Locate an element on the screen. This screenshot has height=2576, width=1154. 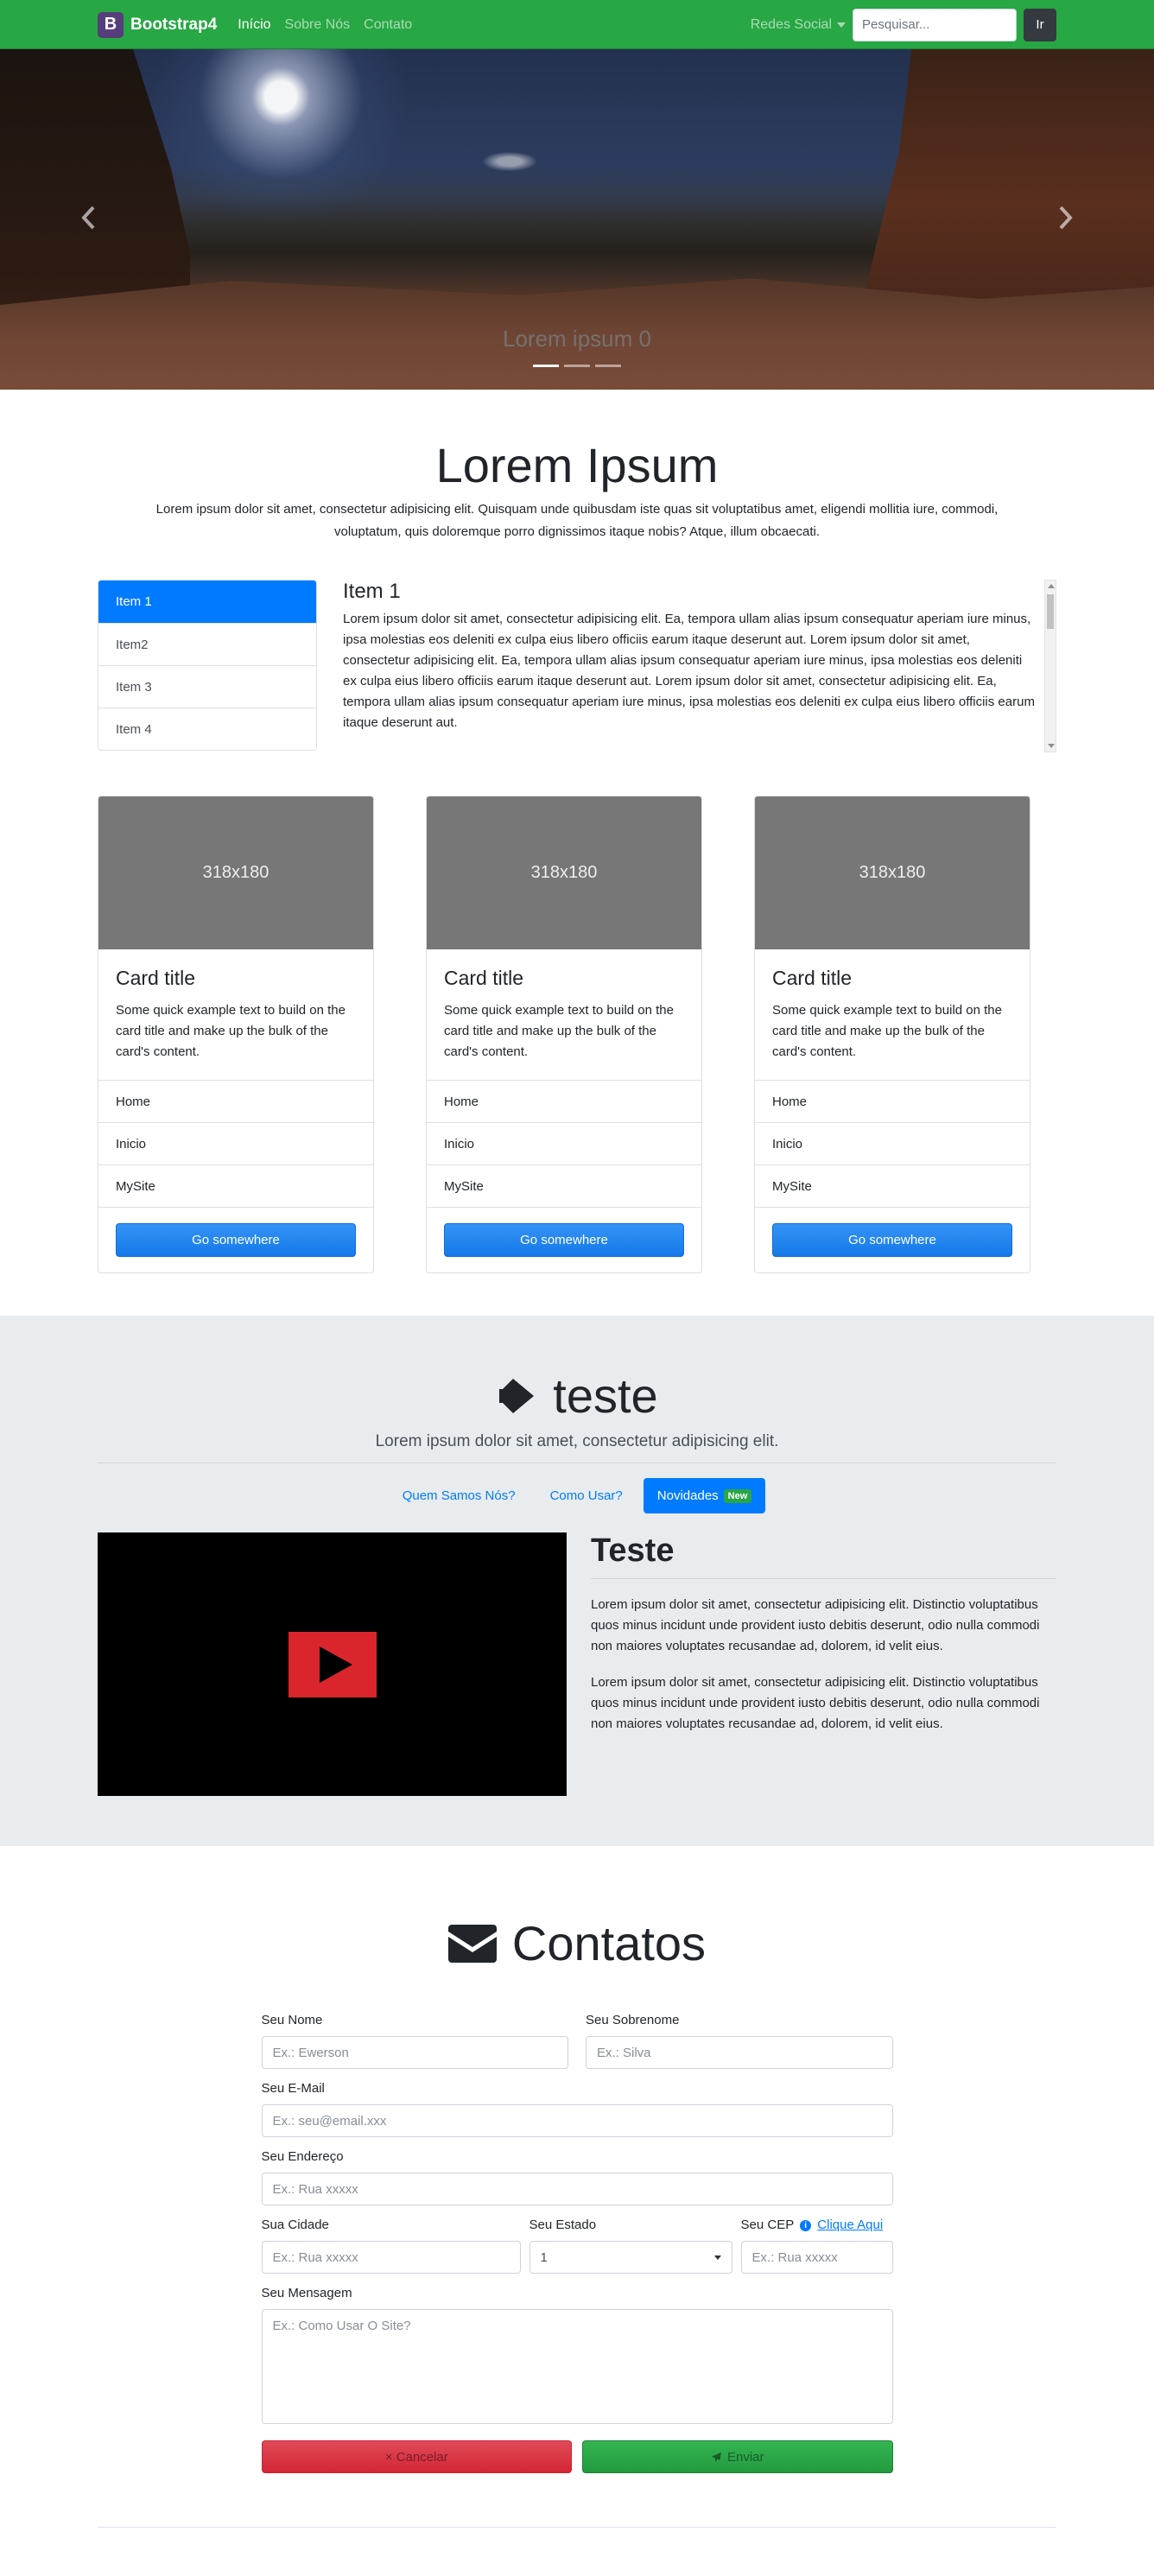
bootstrap-logo-icon: B is located at coordinates (111, 24).